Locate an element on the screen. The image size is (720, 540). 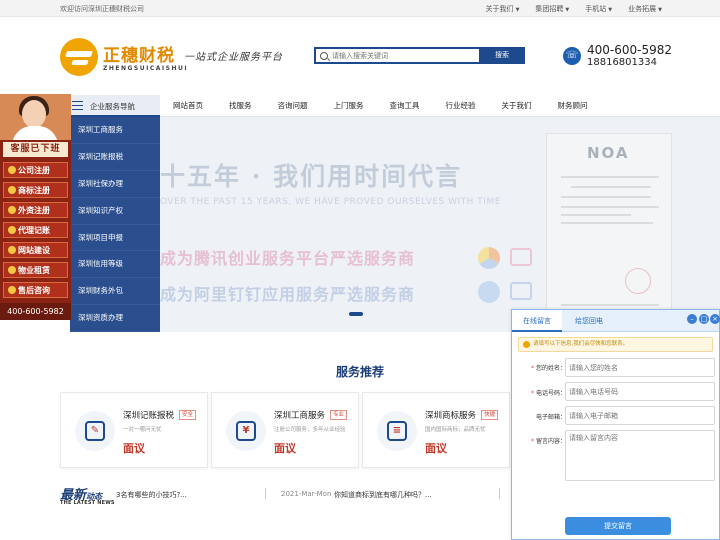
service-card-tag: 安全 is located at coordinates (188, 415).